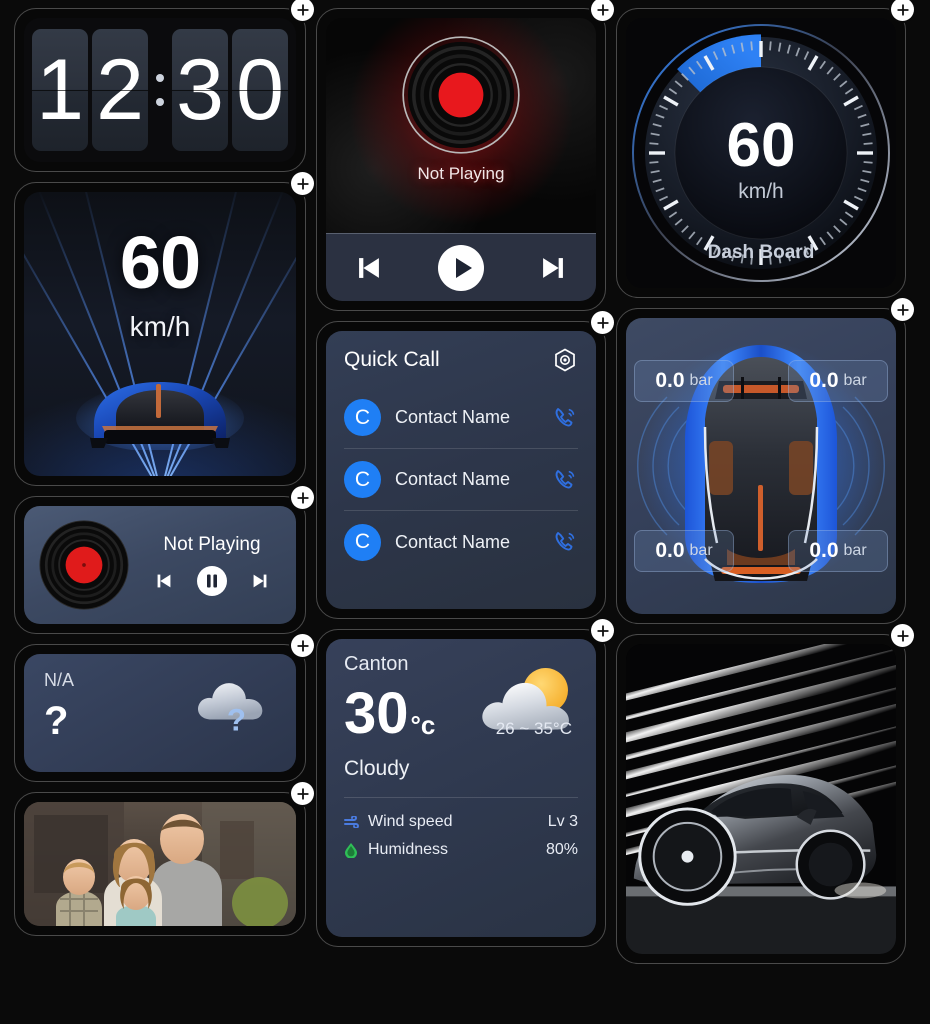  I want to click on na-weather-widget: N/A ? ?, so click(164, 708).